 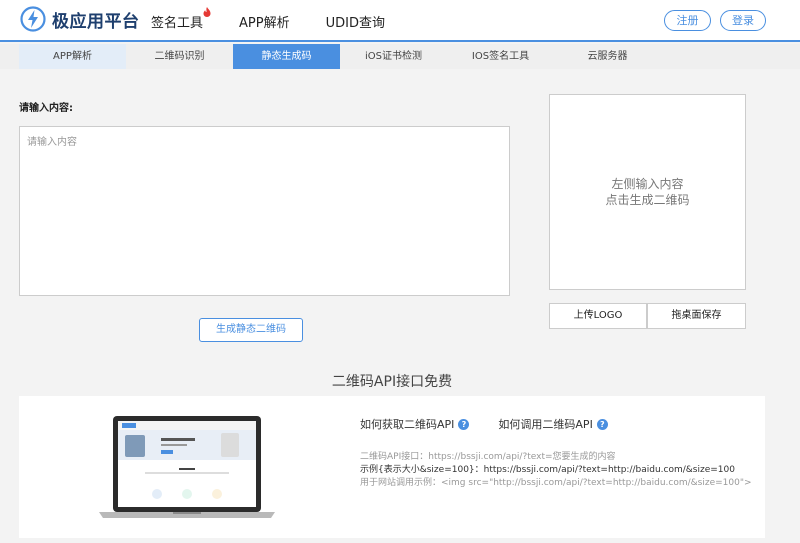 I want to click on main-nav: 签名工具 APP解析 UDID查询, so click(x=286, y=19).